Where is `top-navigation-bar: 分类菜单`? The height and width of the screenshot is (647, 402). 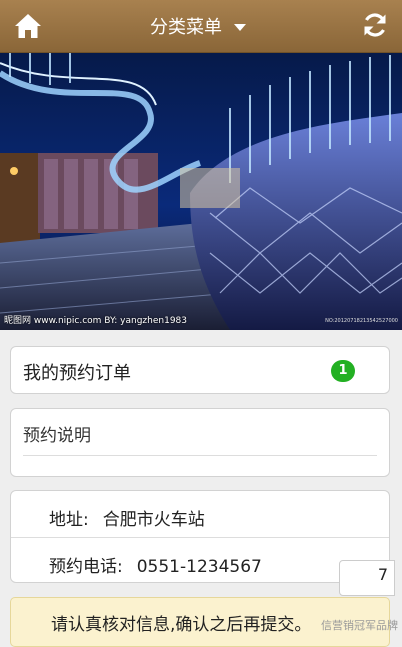
top-navigation-bar: 分类菜单 is located at coordinates (201, 26).